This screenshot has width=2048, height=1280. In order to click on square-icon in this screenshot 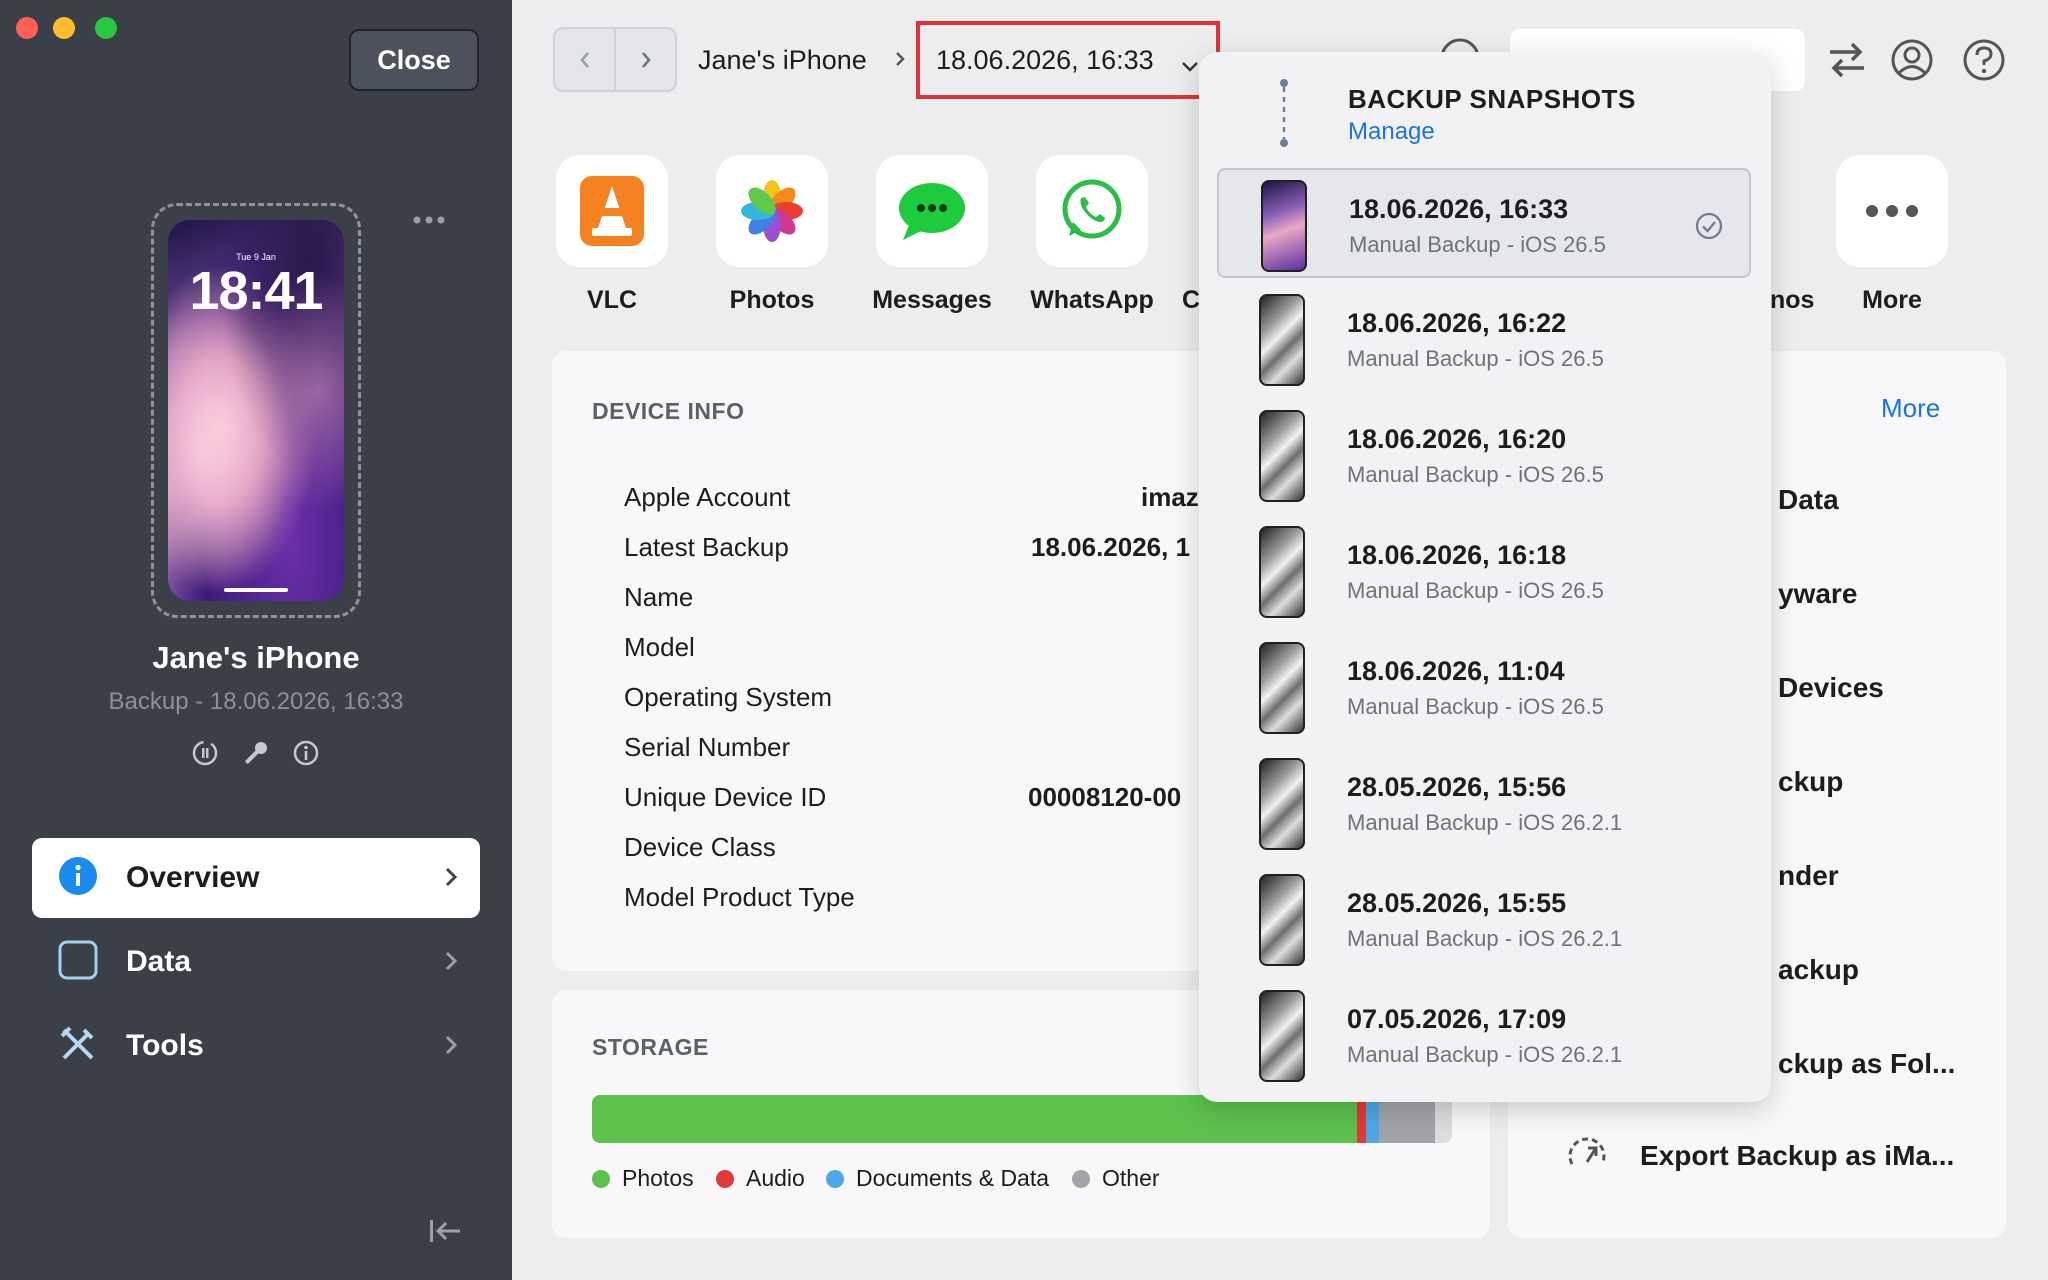, I will do `click(78, 962)`.